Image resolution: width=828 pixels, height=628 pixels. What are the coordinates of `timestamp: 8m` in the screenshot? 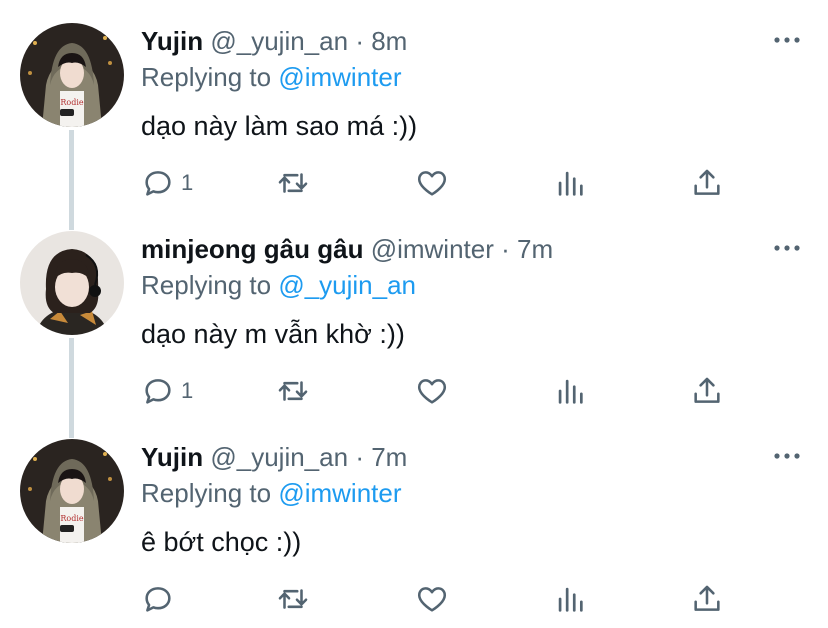 It's located at (389, 41).